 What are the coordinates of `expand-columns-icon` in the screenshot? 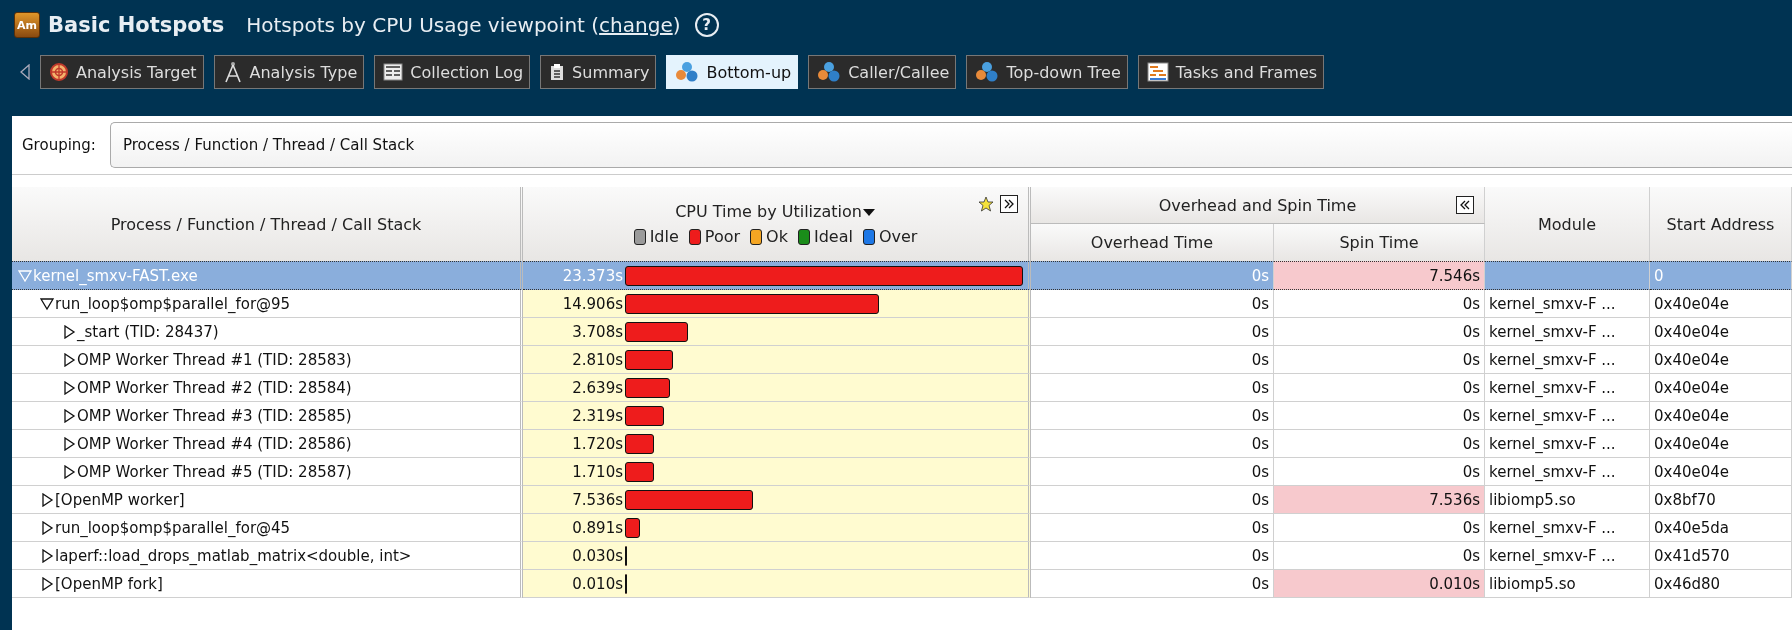 It's located at (1009, 204).